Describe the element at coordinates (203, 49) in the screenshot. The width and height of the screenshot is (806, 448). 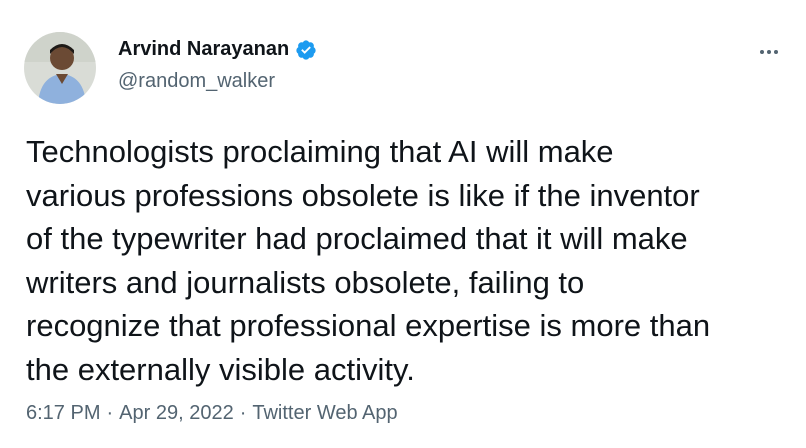
I see `author-display-name: Arvind Narayanan` at that location.